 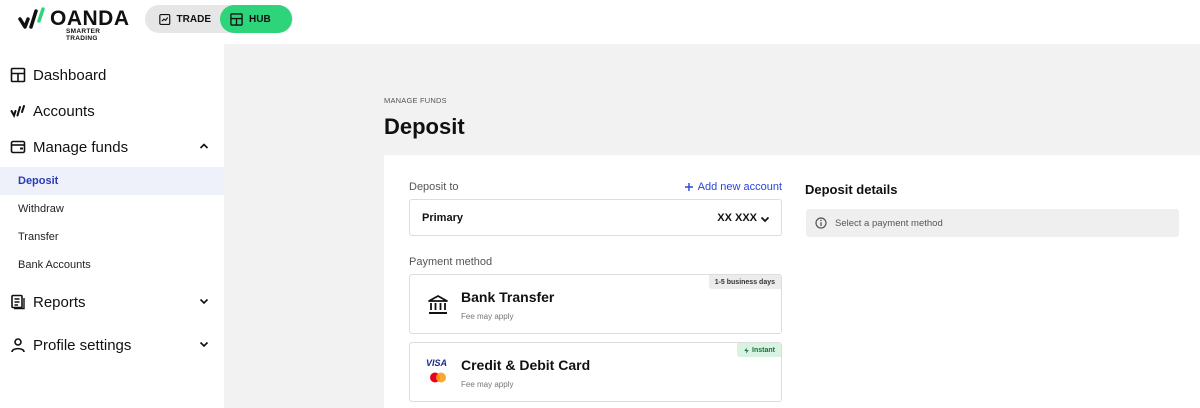 I want to click on info-icon, so click(x=821, y=223).